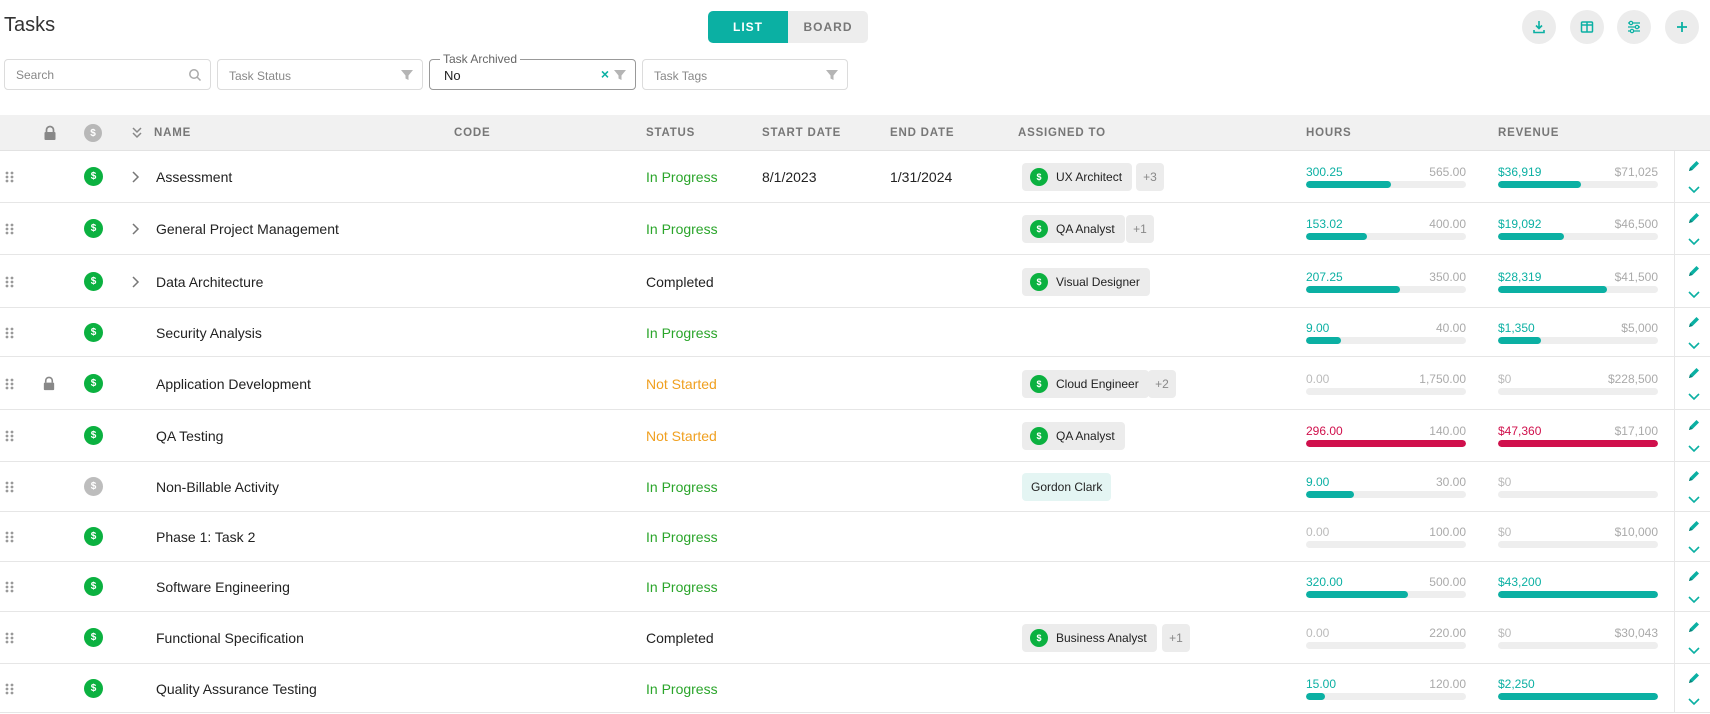  I want to click on column-code: CODE, so click(472, 133).